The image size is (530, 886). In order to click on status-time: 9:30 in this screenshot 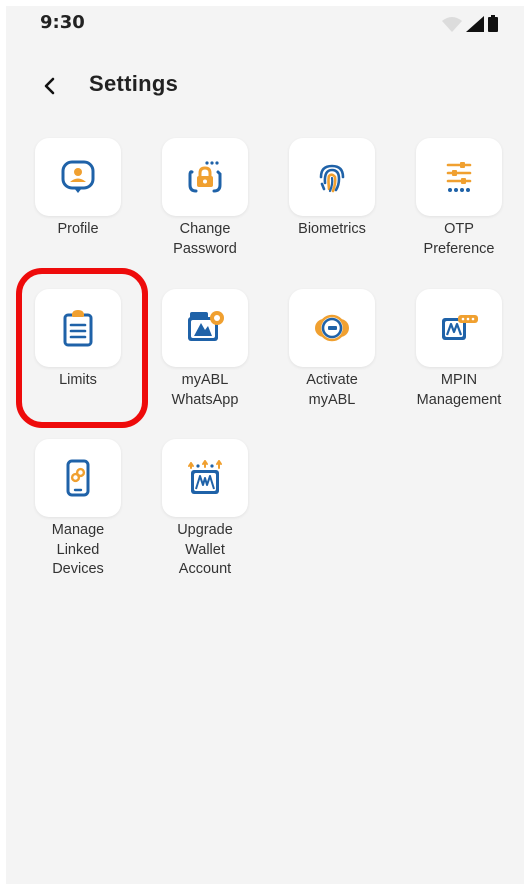, I will do `click(62, 22)`.